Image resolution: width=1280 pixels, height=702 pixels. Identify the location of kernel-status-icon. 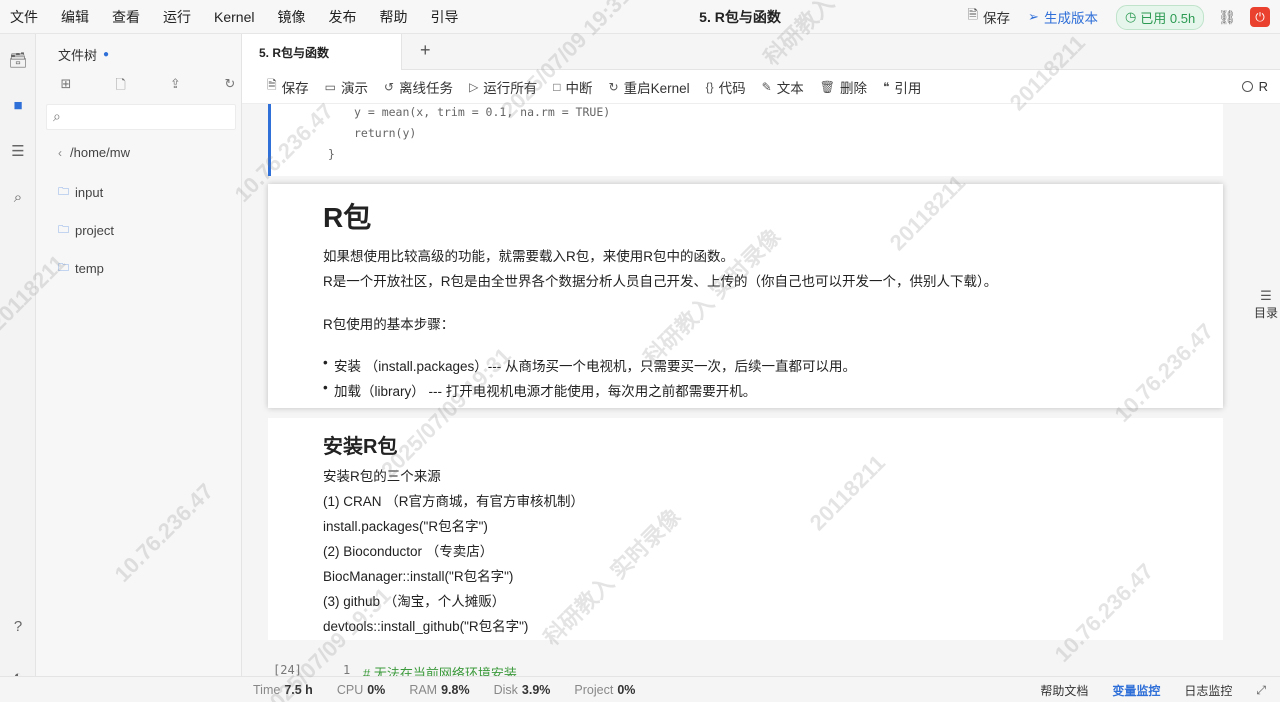
(1247, 86).